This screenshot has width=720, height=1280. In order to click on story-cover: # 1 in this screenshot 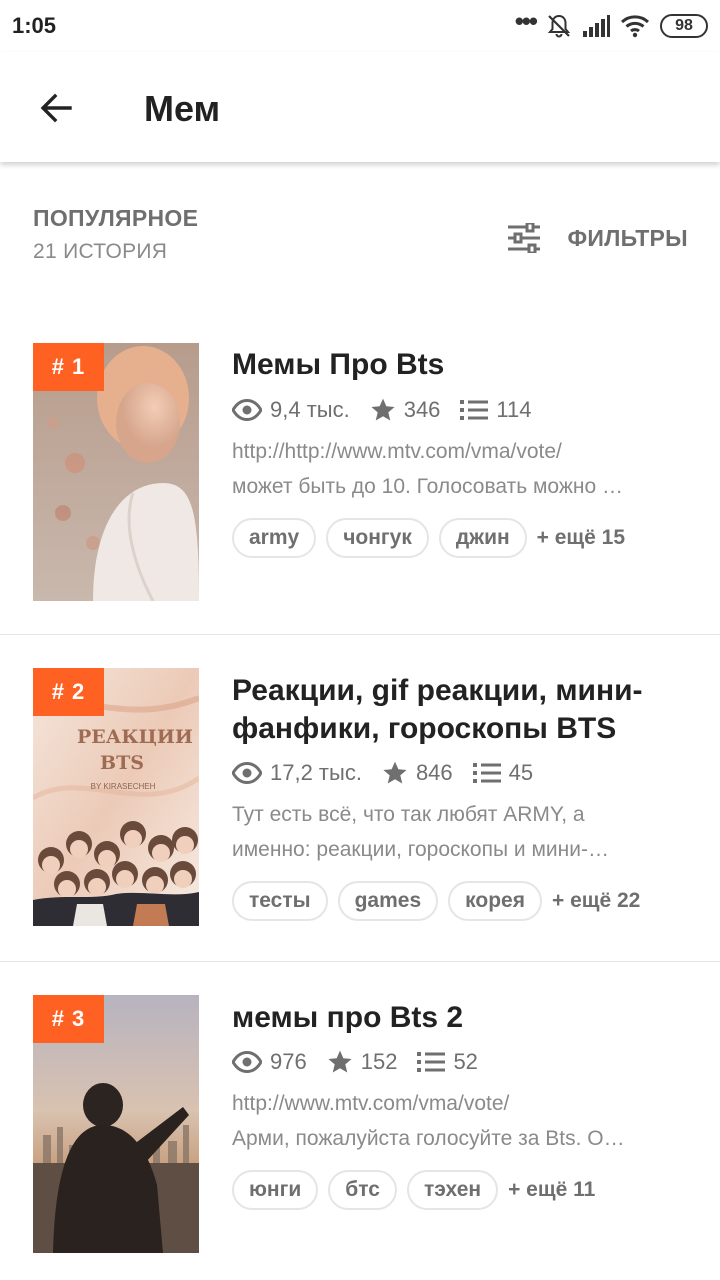, I will do `click(116, 472)`.